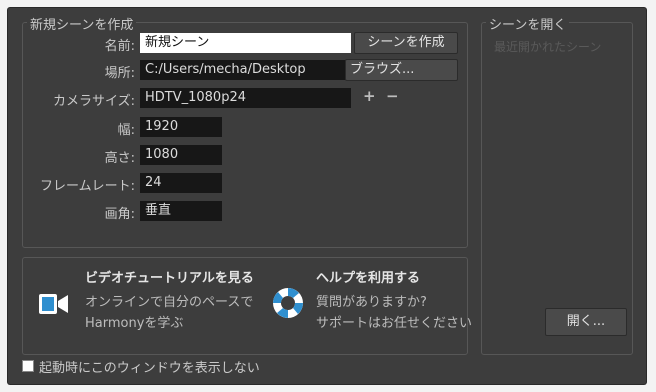  Describe the element at coordinates (94, 101) in the screenshot. I see `camera-size-label: カメラサイズ:` at that location.